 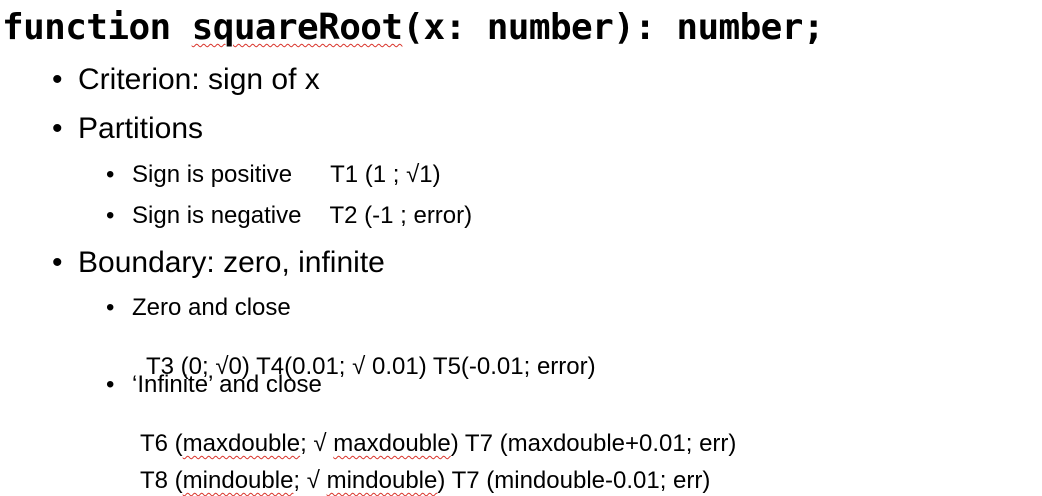 I want to click on test-suffix: ) T7 (maxdouble+0.01; err), so click(x=593, y=443).